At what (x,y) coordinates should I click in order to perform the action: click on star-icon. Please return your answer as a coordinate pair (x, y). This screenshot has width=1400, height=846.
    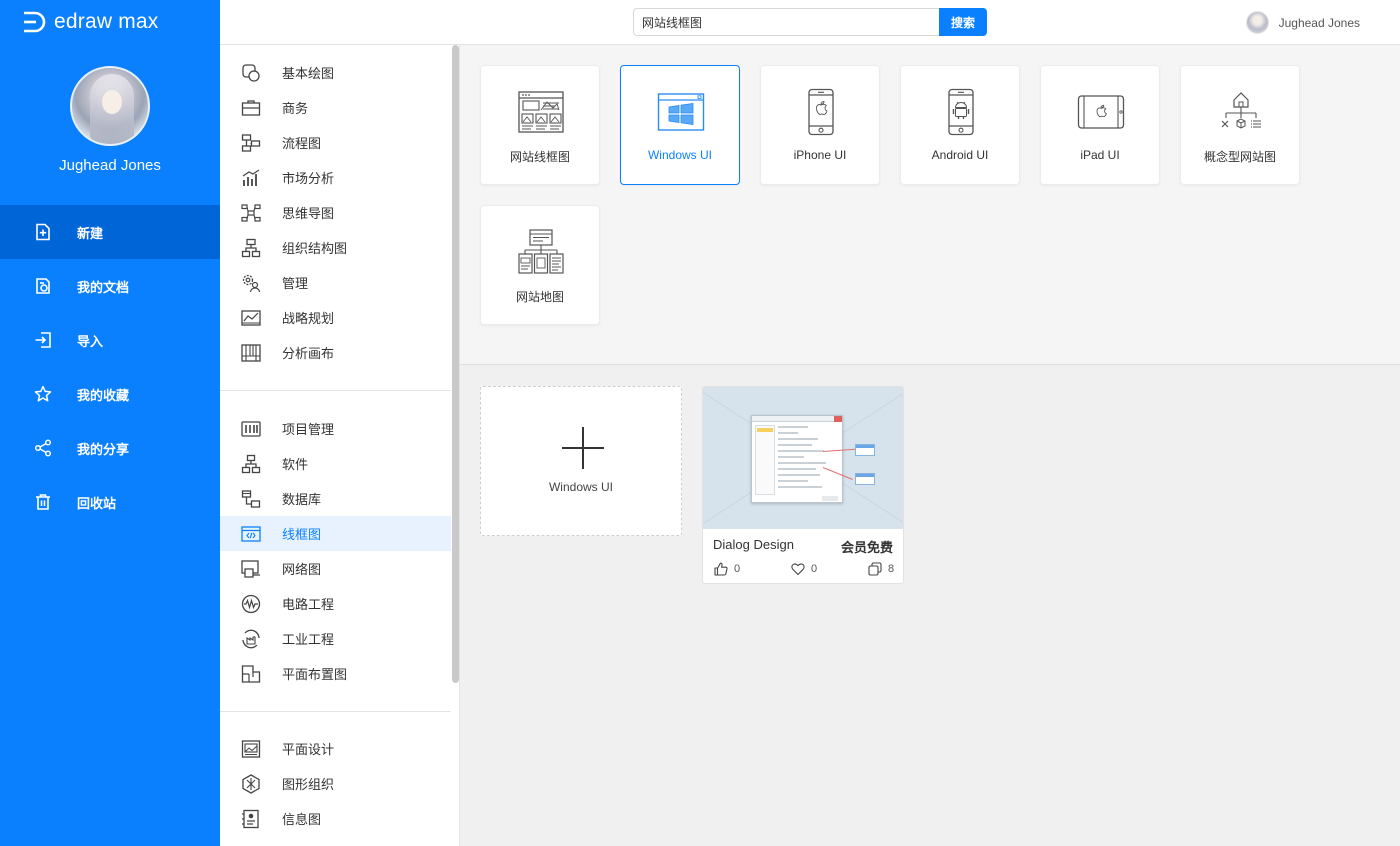
    Looking at the image, I should click on (43, 394).